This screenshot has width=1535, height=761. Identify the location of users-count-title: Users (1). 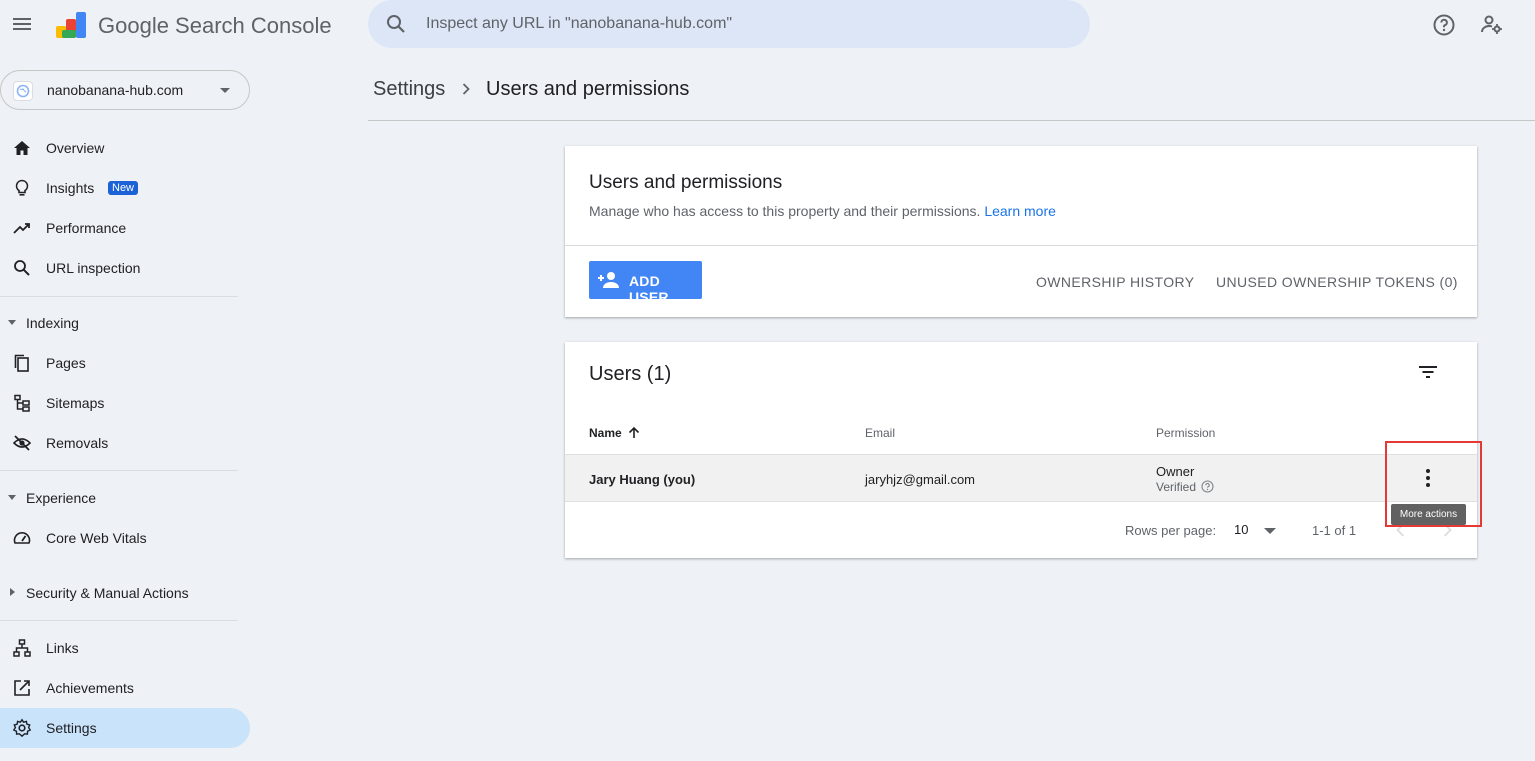
(630, 374).